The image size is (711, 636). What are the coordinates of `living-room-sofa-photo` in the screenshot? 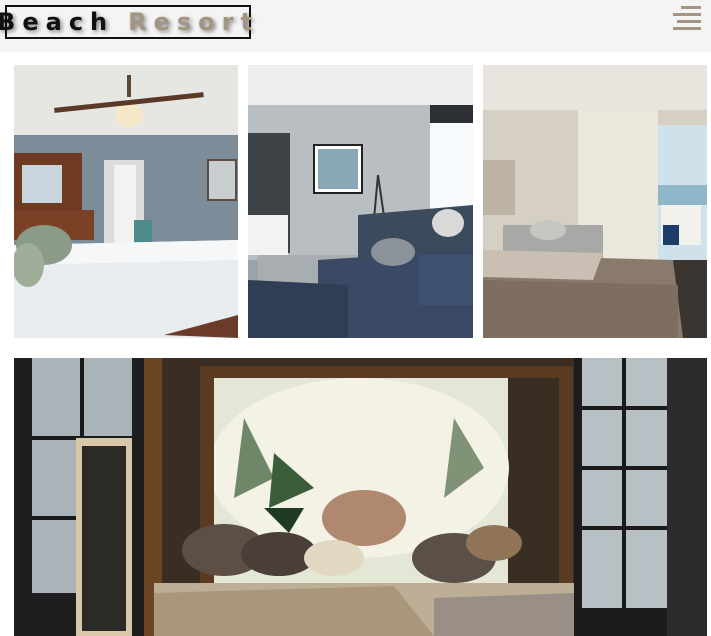 It's located at (360, 201).